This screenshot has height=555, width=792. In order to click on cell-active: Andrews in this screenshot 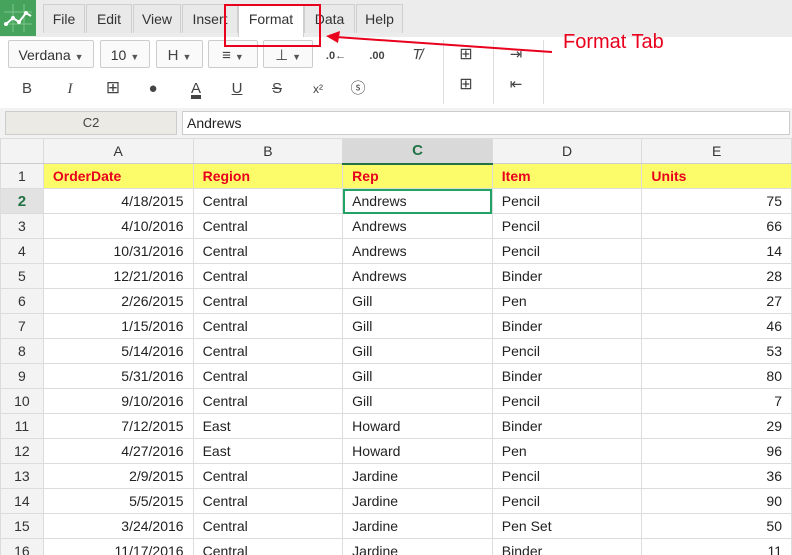, I will do `click(417, 201)`.